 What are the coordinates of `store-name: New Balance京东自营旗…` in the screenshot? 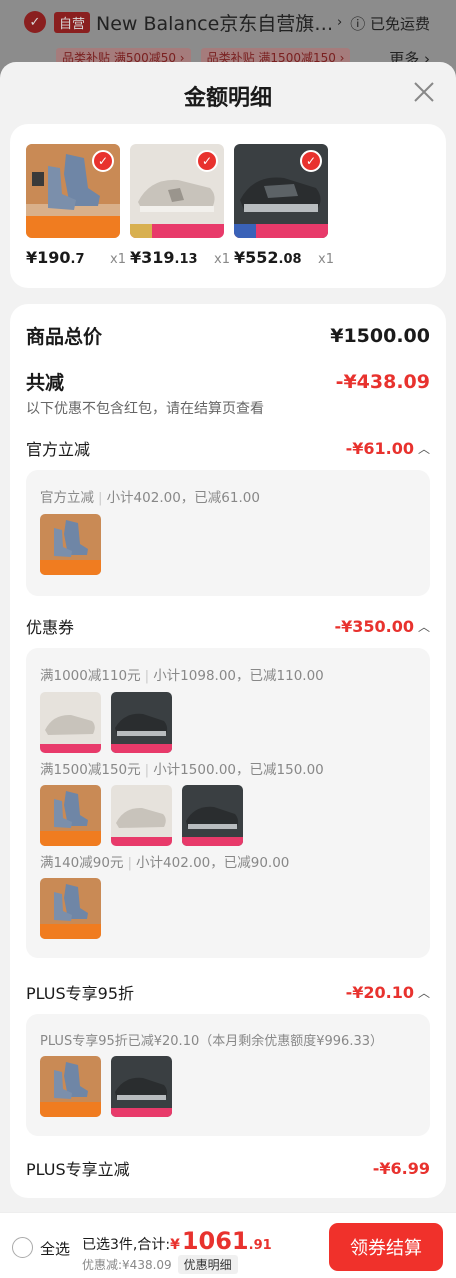 It's located at (213, 22).